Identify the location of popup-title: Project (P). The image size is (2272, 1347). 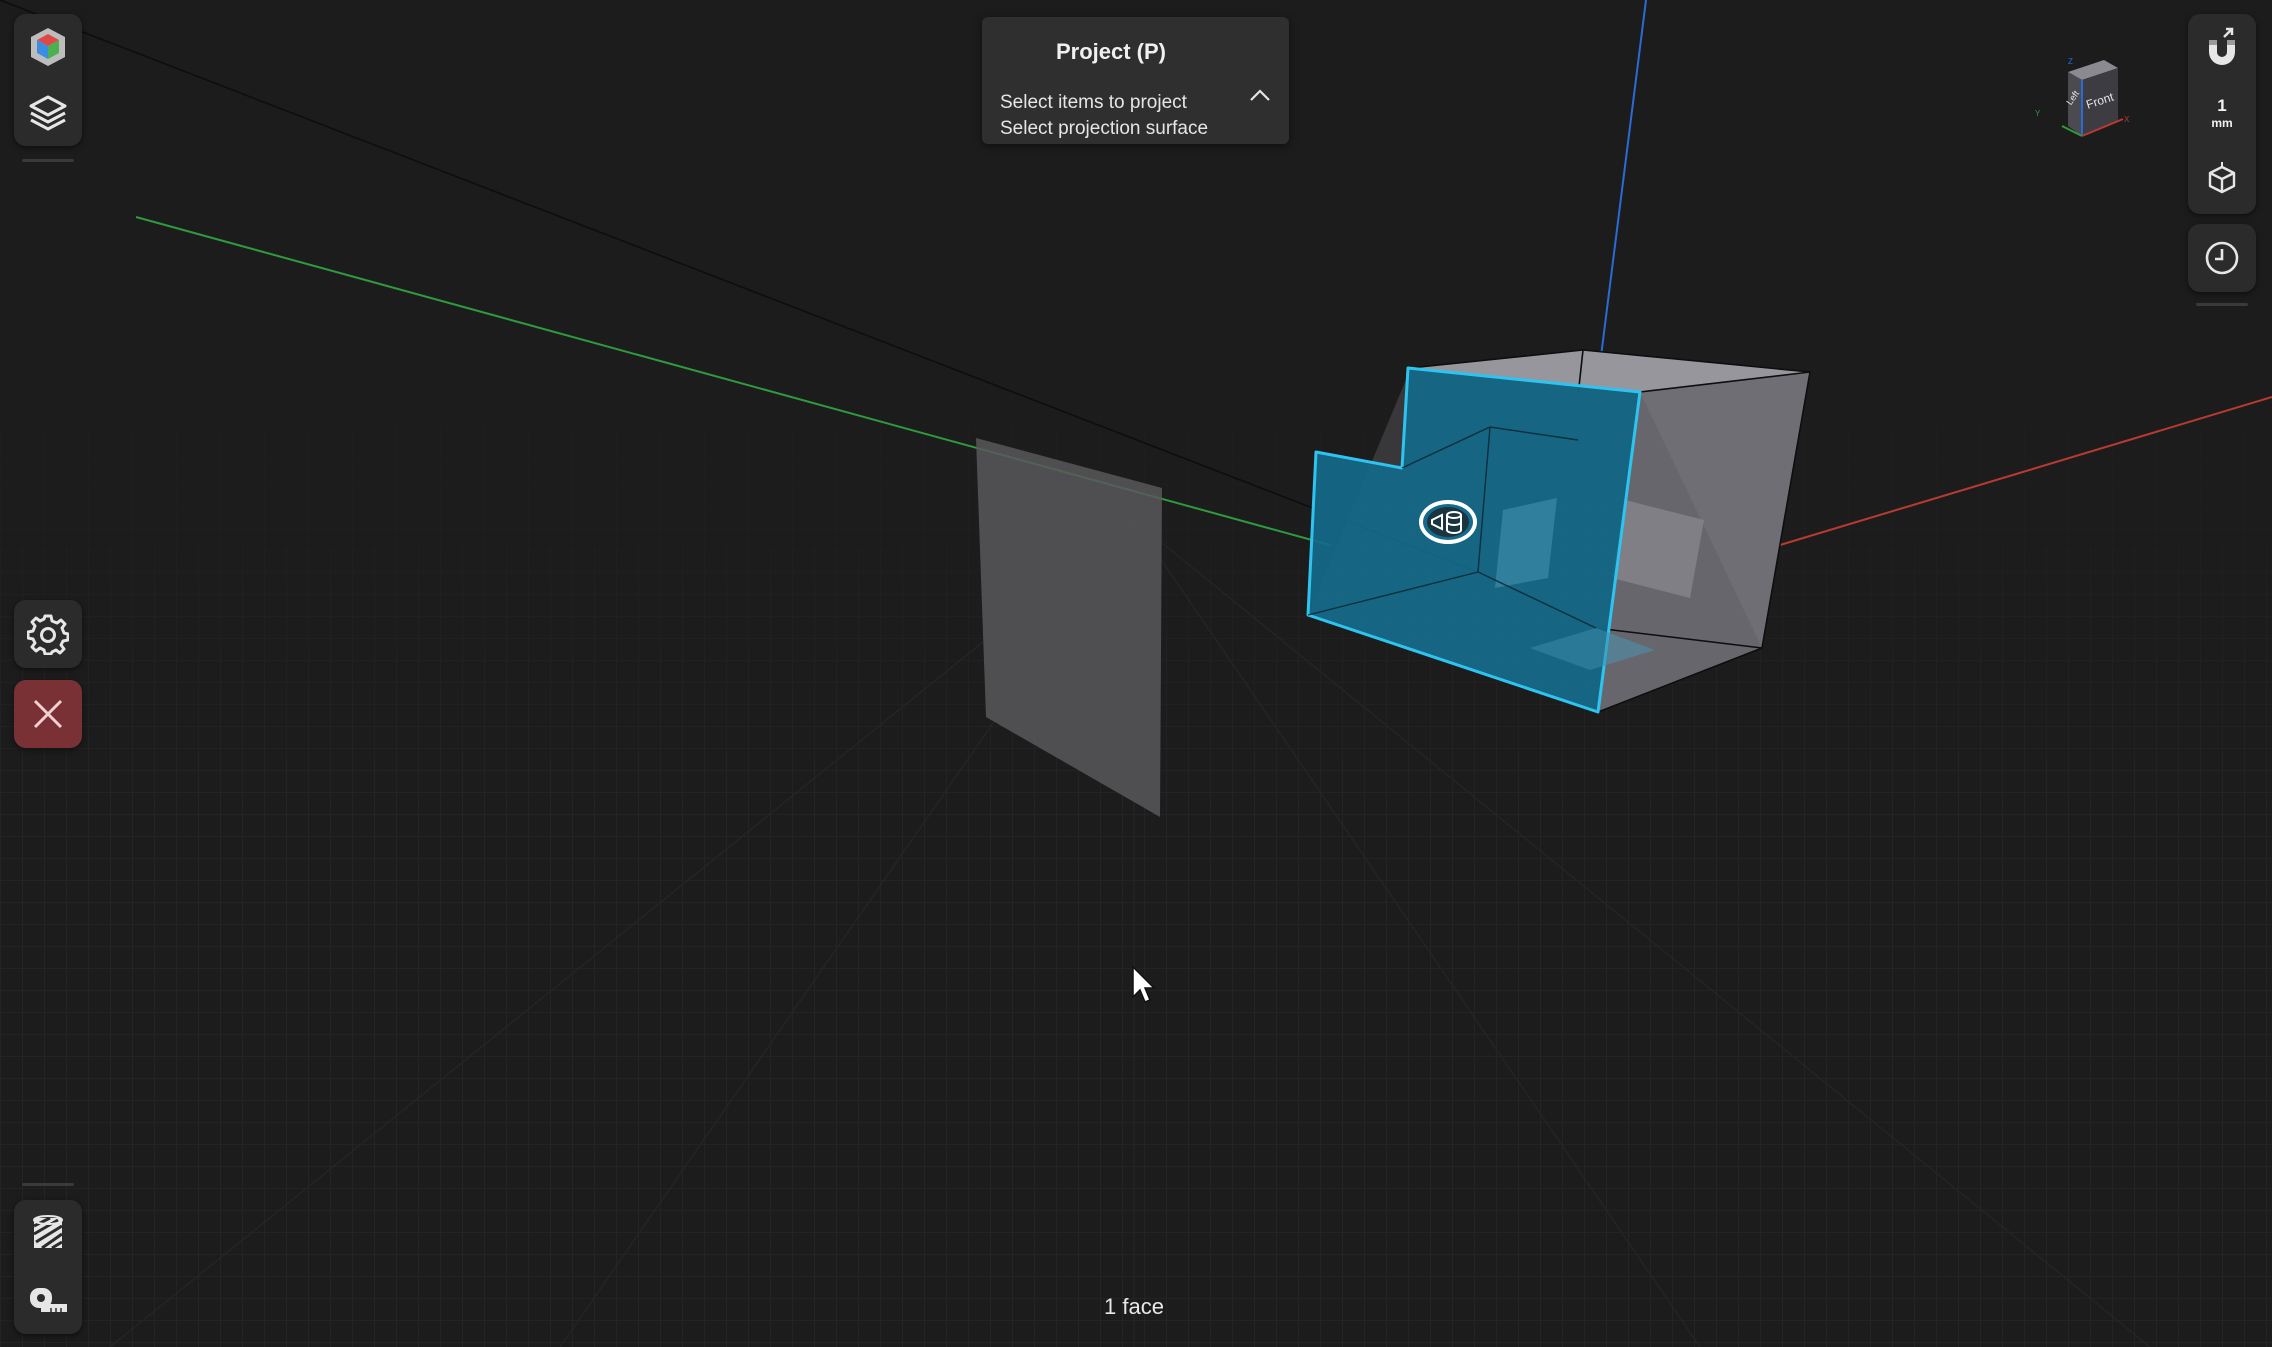
(1111, 51).